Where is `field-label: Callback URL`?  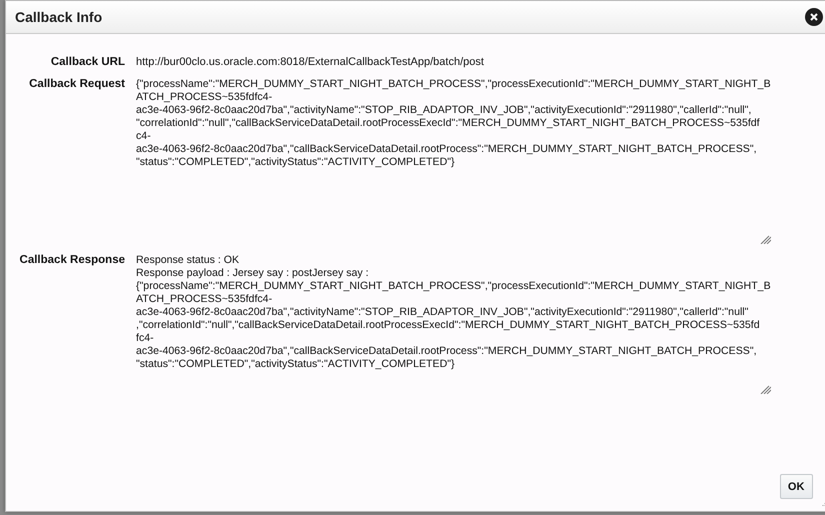 field-label: Callback URL is located at coordinates (87, 62).